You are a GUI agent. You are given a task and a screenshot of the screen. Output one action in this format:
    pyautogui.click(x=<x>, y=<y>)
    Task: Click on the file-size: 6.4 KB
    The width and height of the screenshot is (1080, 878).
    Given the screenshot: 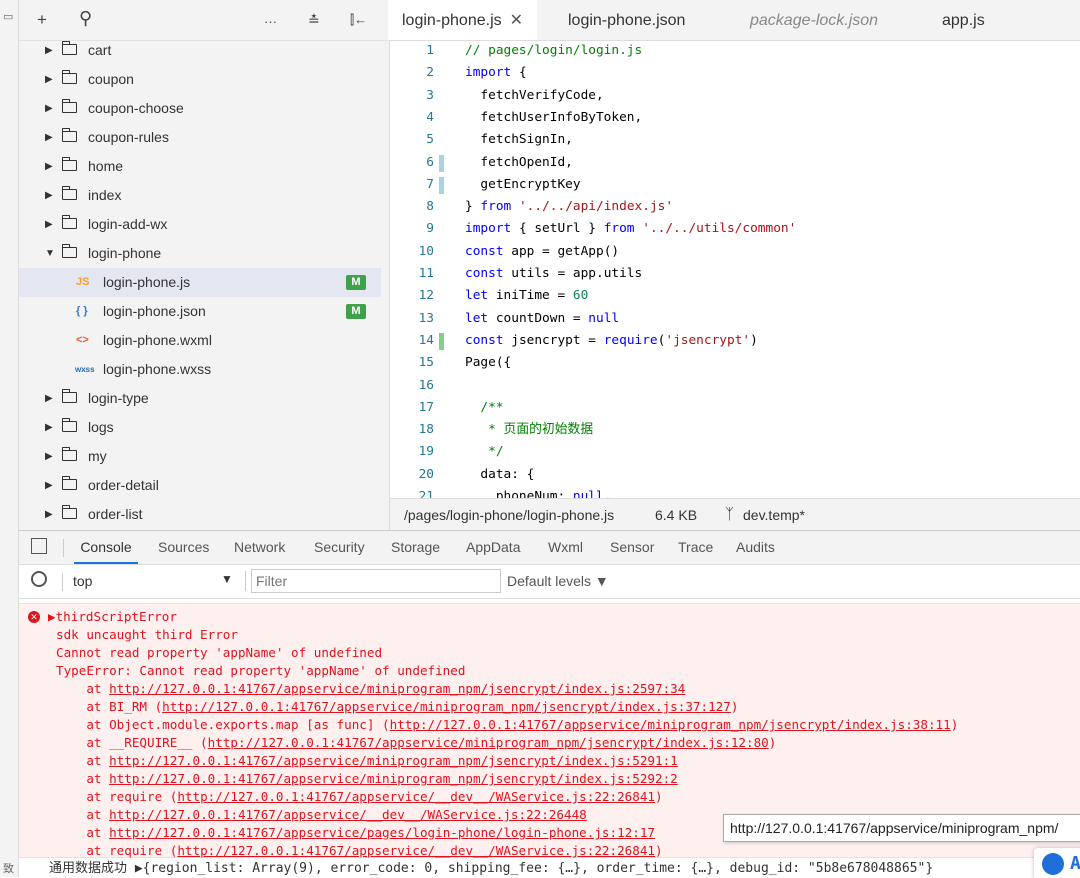 What is the action you would take?
    pyautogui.click(x=676, y=515)
    